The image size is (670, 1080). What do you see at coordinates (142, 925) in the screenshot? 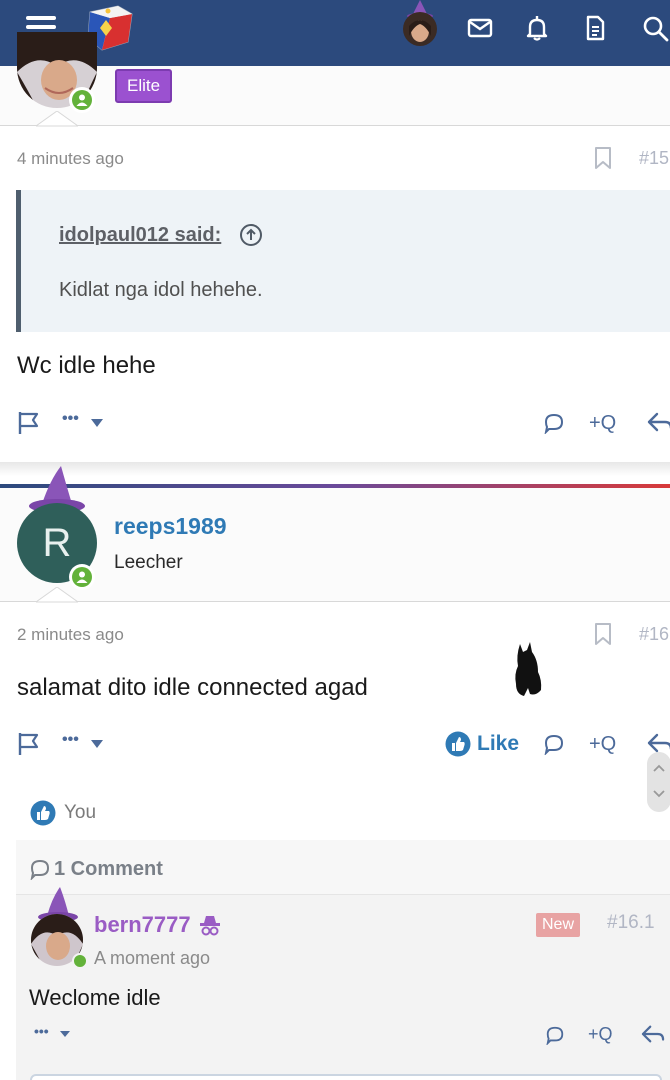
I see `comment-username: bern7777` at bounding box center [142, 925].